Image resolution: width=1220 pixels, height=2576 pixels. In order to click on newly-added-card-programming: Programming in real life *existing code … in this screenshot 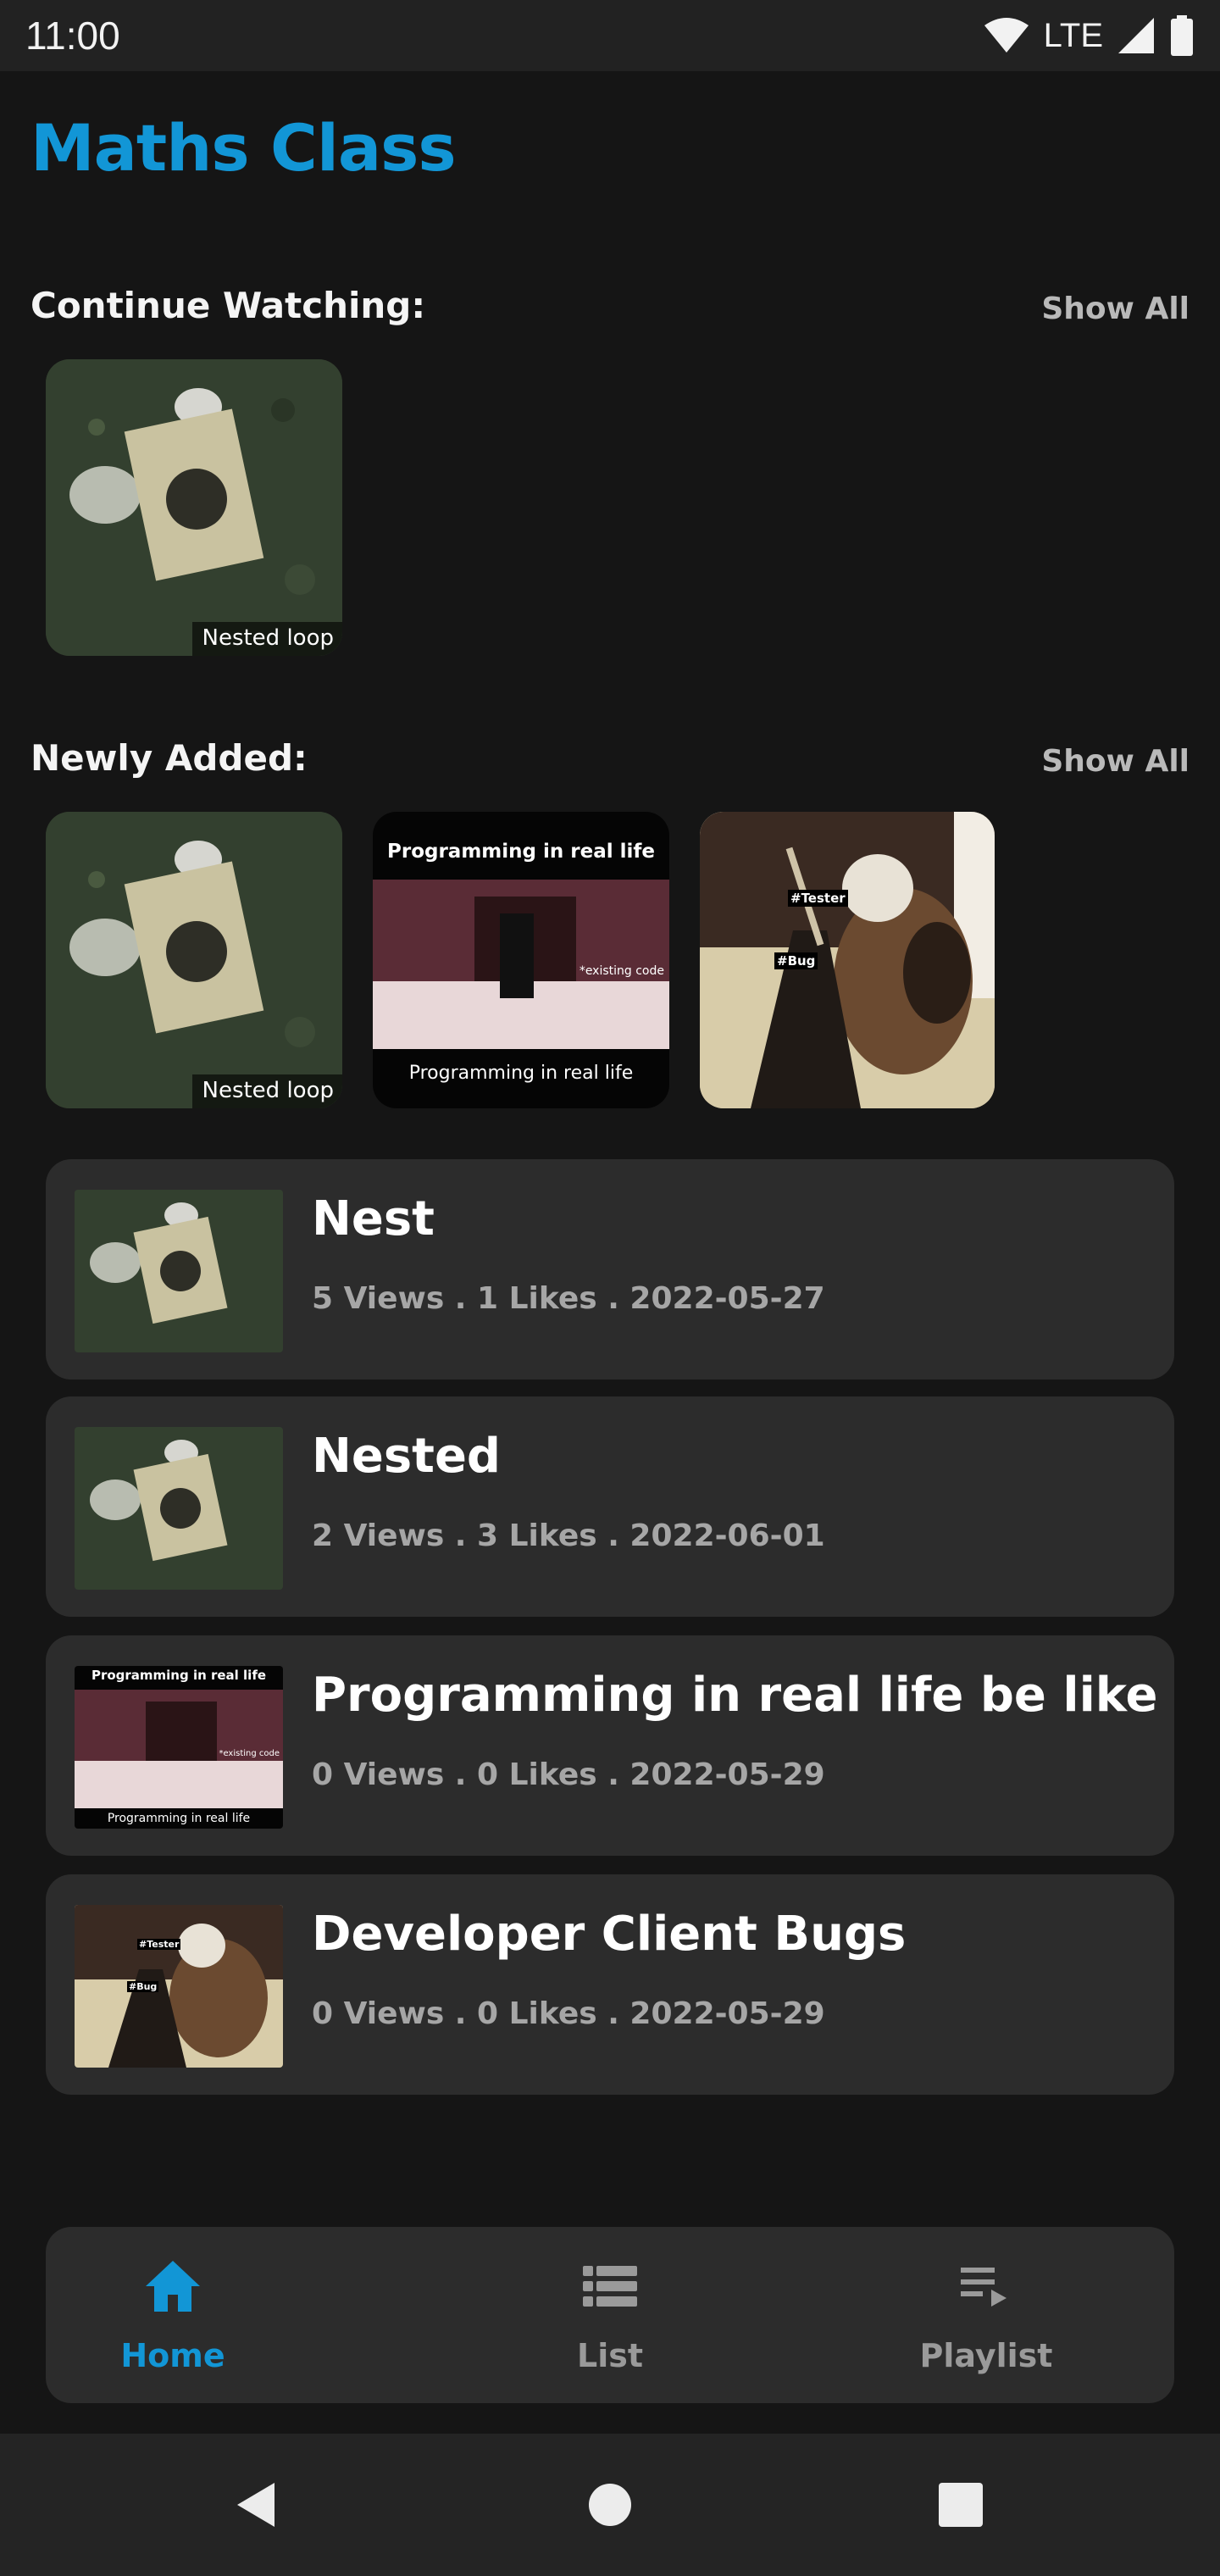, I will do `click(521, 960)`.